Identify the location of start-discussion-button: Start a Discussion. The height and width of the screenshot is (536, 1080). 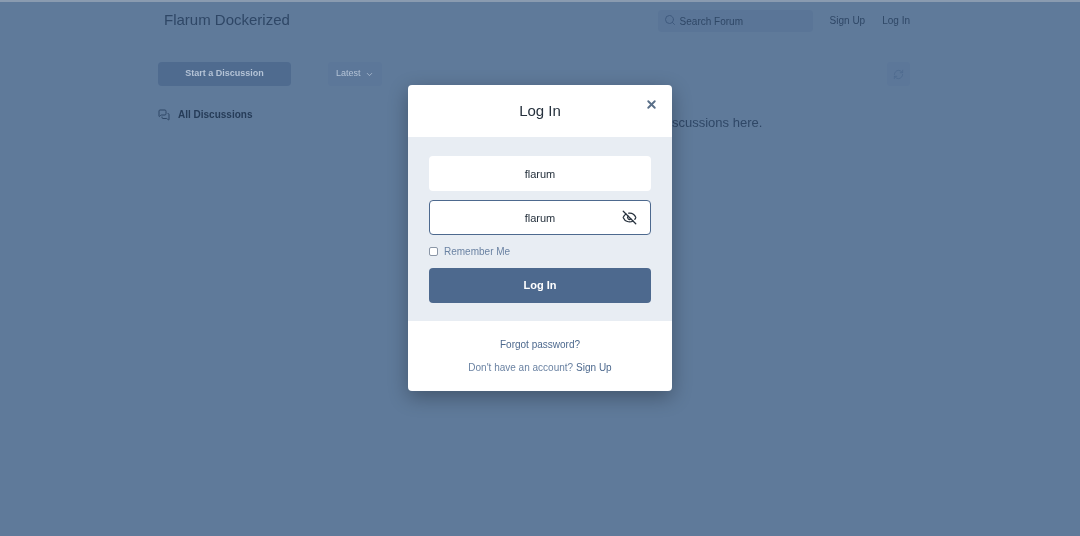
(224, 74).